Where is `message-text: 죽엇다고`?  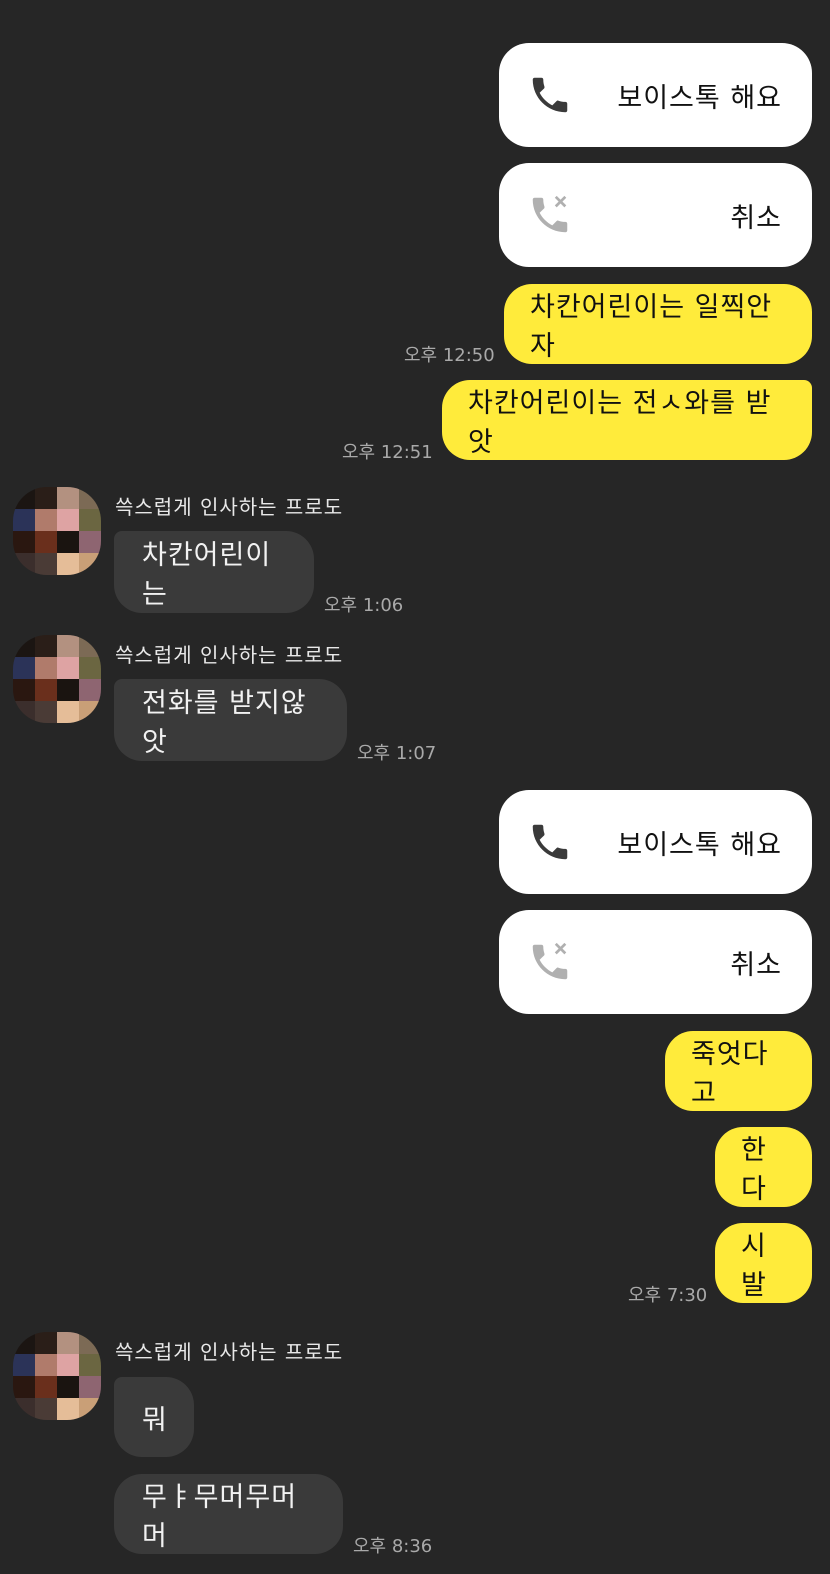
message-text: 죽엇다고 is located at coordinates (730, 1074).